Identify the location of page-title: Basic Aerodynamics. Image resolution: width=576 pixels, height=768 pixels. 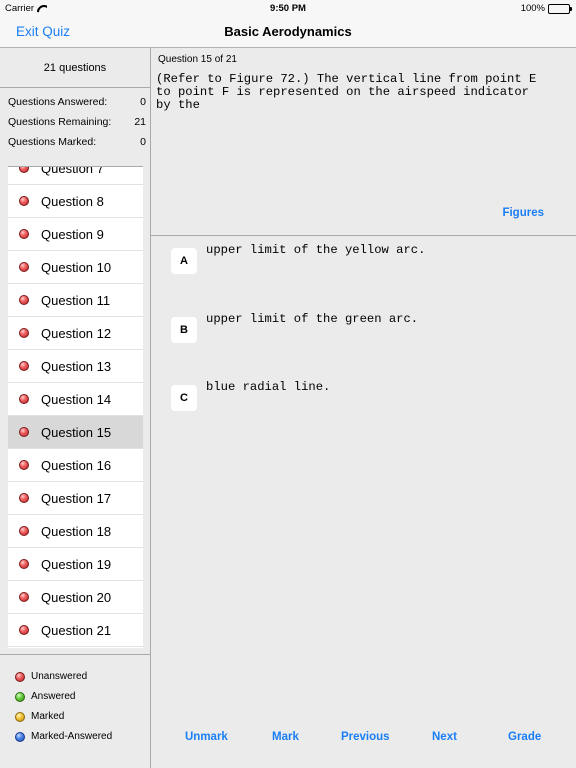
(288, 31).